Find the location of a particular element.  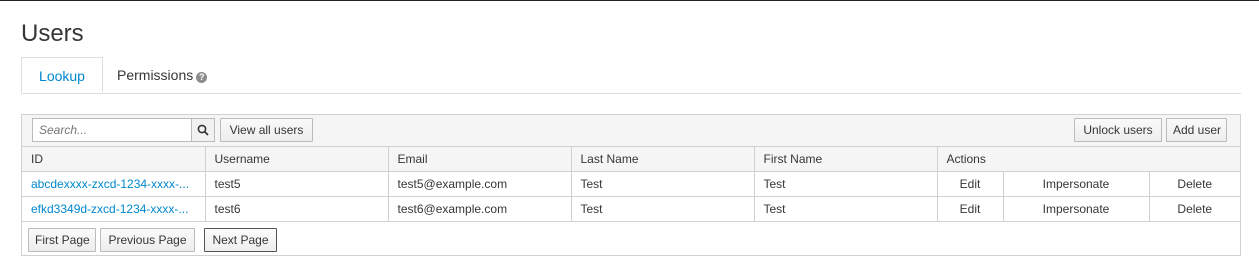

tab-lookup: Lookup is located at coordinates (62, 75).